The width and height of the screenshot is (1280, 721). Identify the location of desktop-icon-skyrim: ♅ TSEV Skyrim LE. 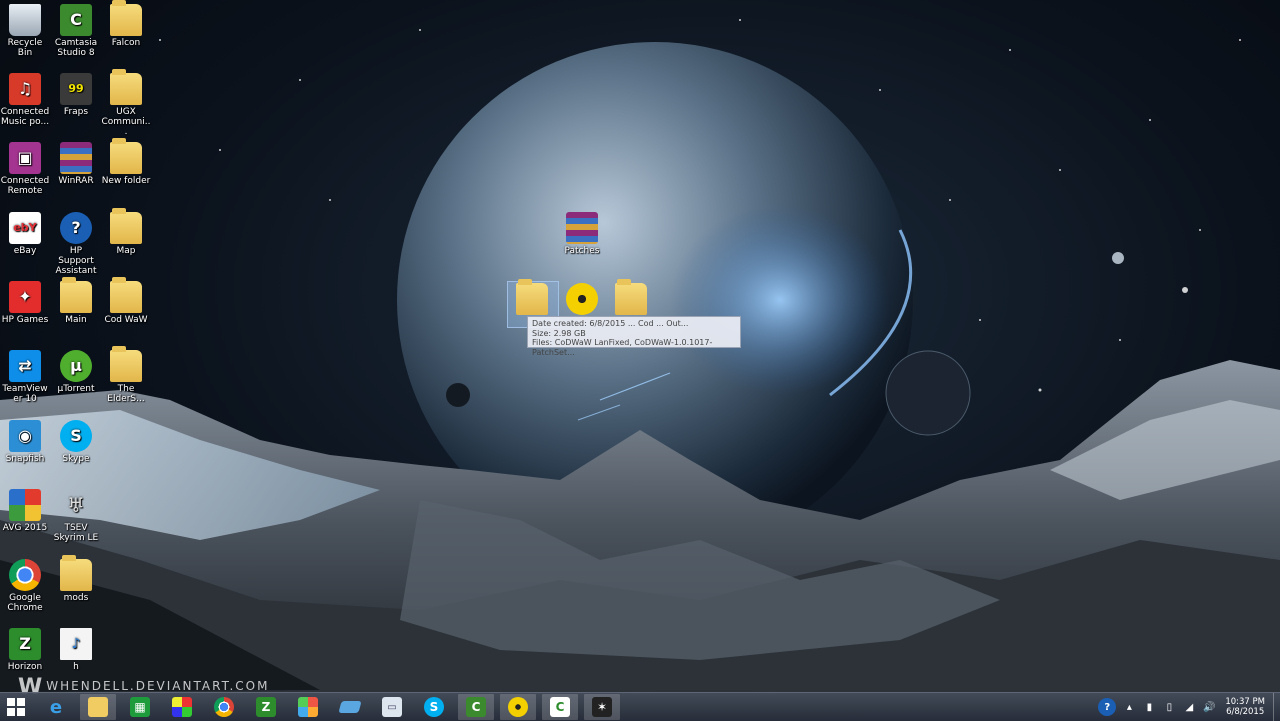
(76, 516).